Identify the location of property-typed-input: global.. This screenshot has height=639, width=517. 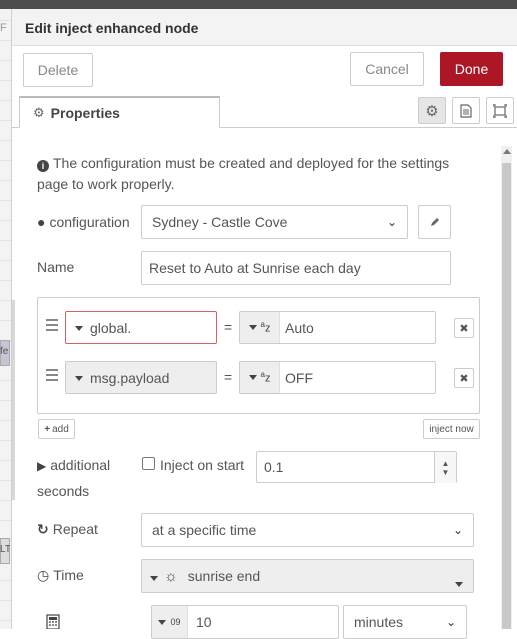
(141, 327).